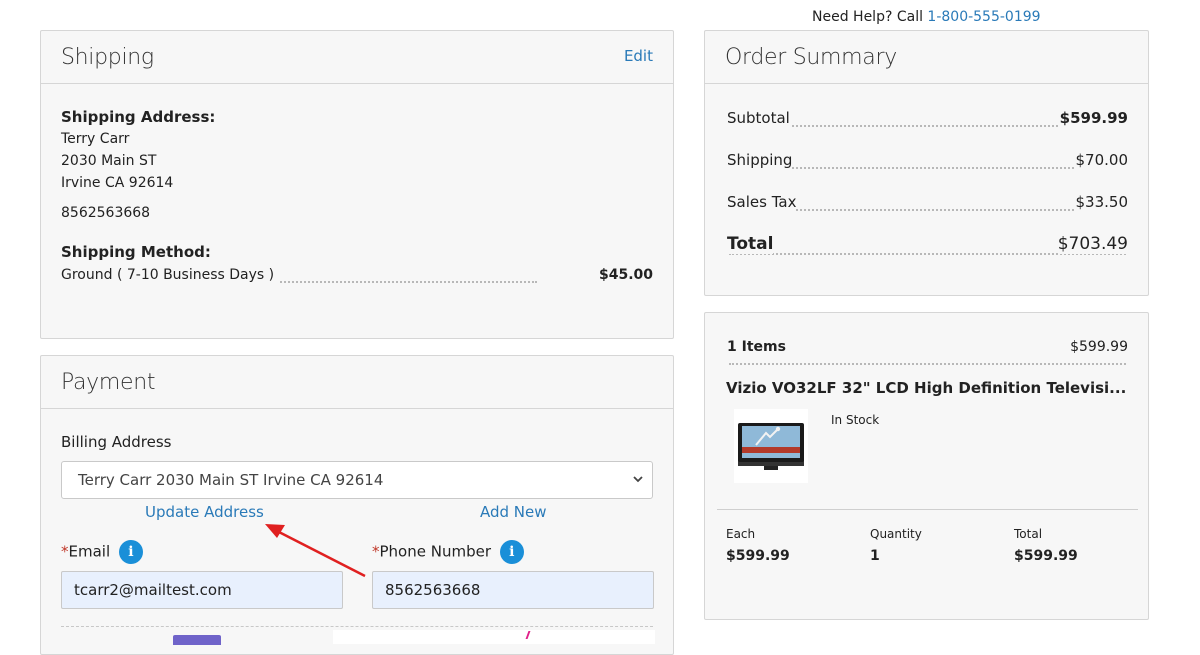  Describe the element at coordinates (1101, 160) in the screenshot. I see `shipping-cost-value: $70.00` at that location.